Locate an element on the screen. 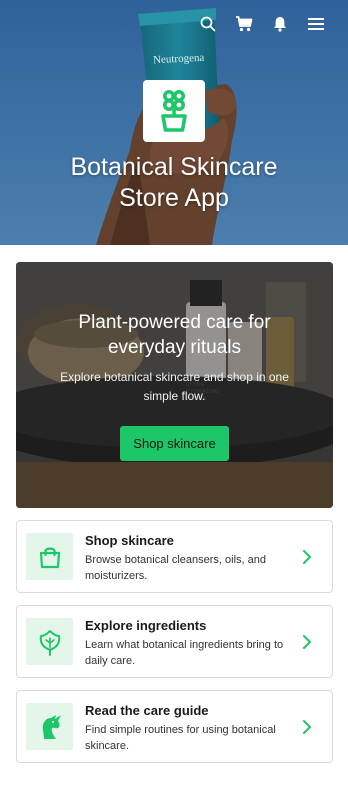  app-logo is located at coordinates (174, 111).